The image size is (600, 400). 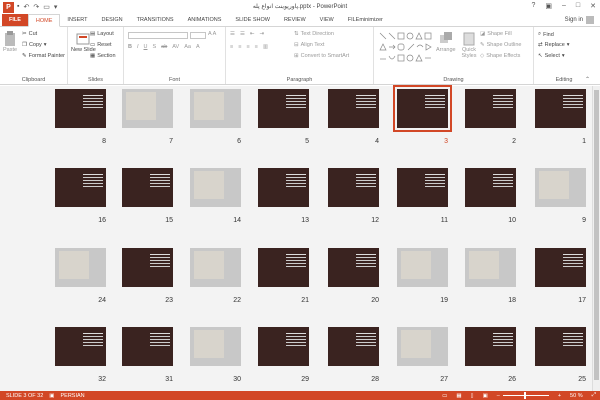 I want to click on change-case-icon: Aa, so click(x=187, y=47).